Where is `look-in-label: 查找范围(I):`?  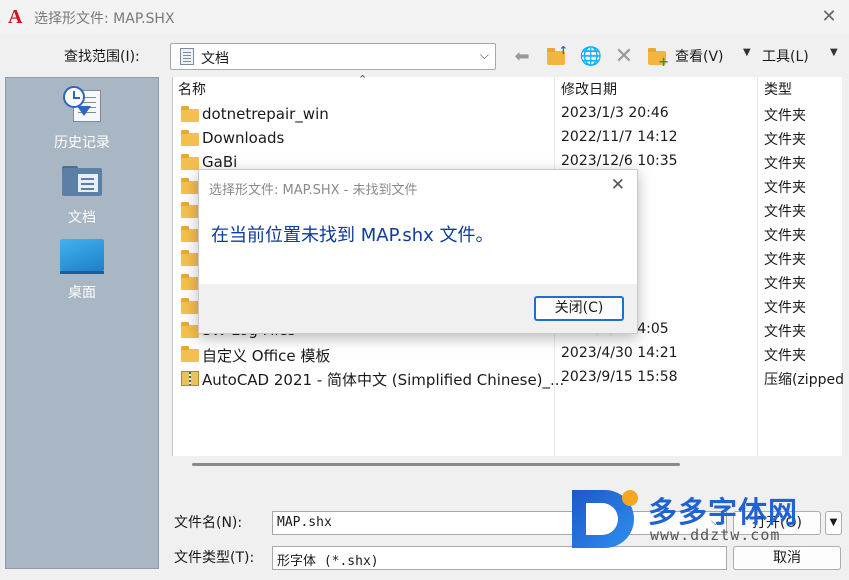
look-in-label: 查找范围(I): is located at coordinates (102, 57).